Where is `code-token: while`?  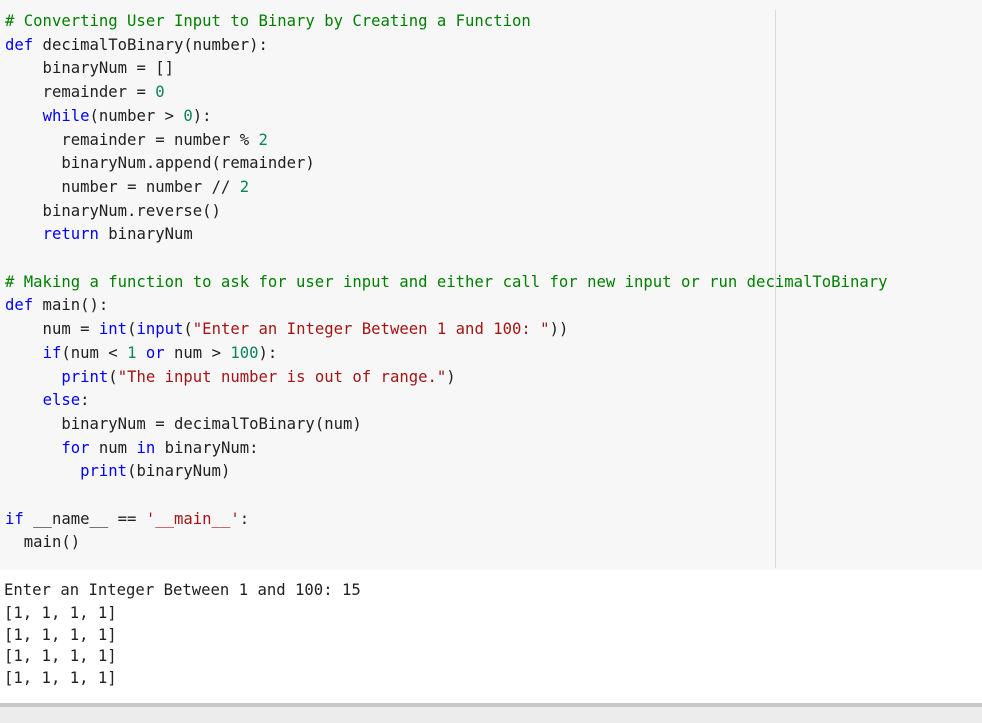
code-token: while is located at coordinates (66, 116).